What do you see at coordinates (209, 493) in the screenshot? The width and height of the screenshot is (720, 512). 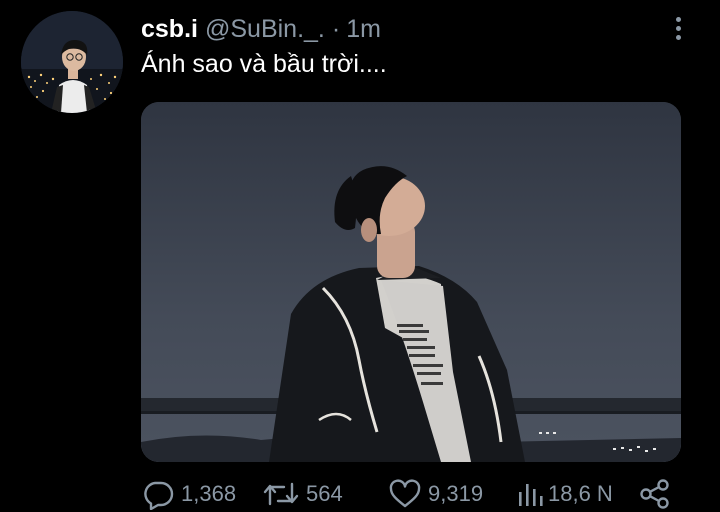 I see `reply-count: 1,368` at bounding box center [209, 493].